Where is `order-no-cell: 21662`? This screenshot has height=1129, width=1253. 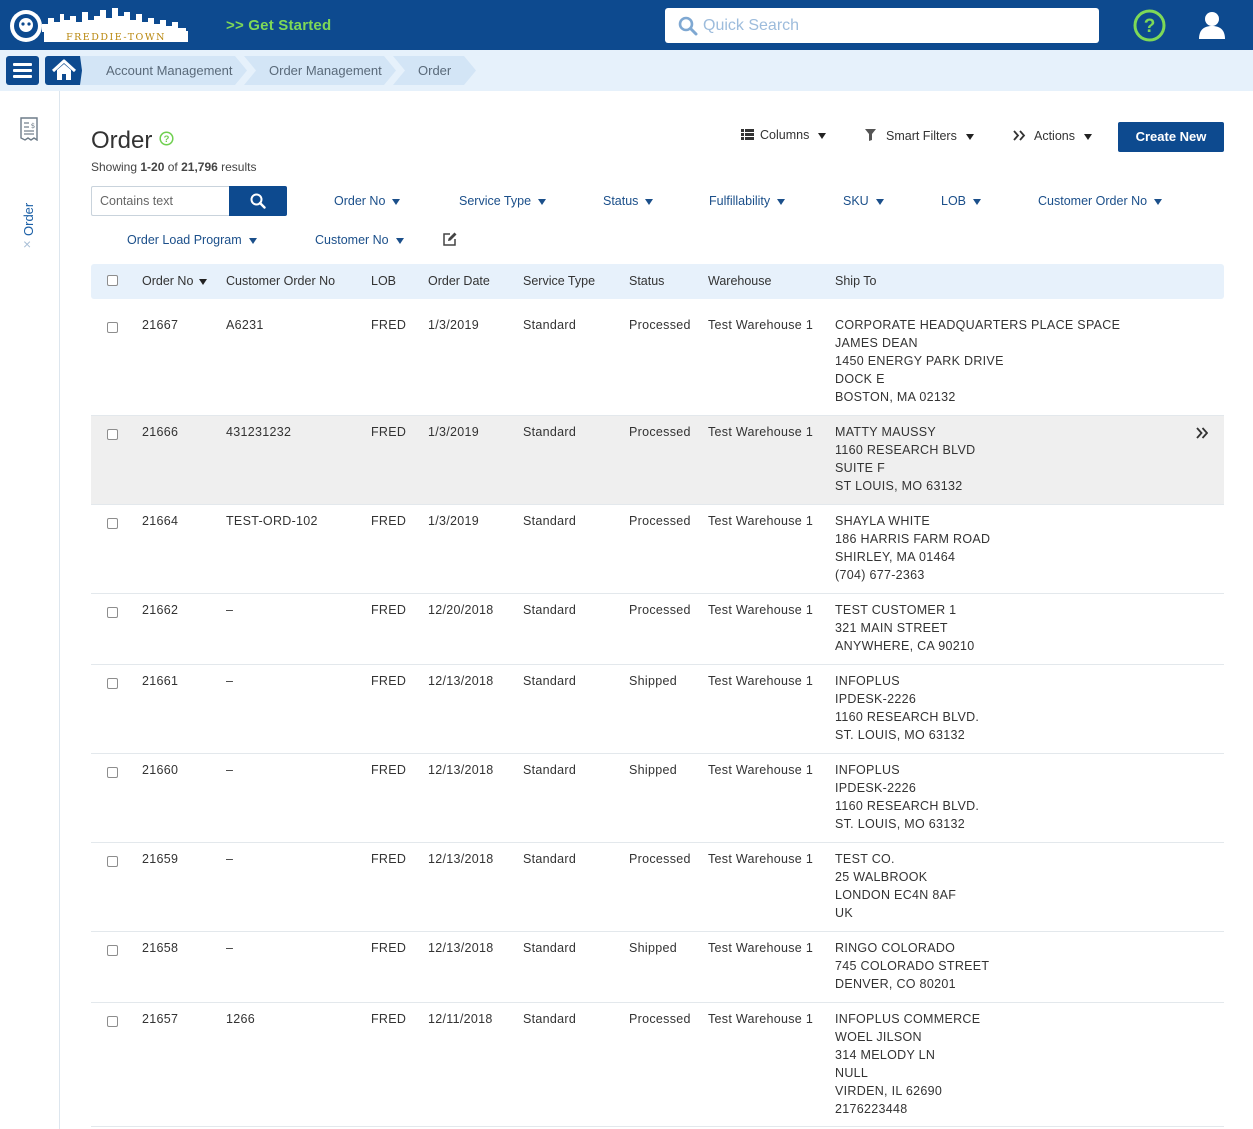
order-no-cell: 21662 is located at coordinates (160, 610).